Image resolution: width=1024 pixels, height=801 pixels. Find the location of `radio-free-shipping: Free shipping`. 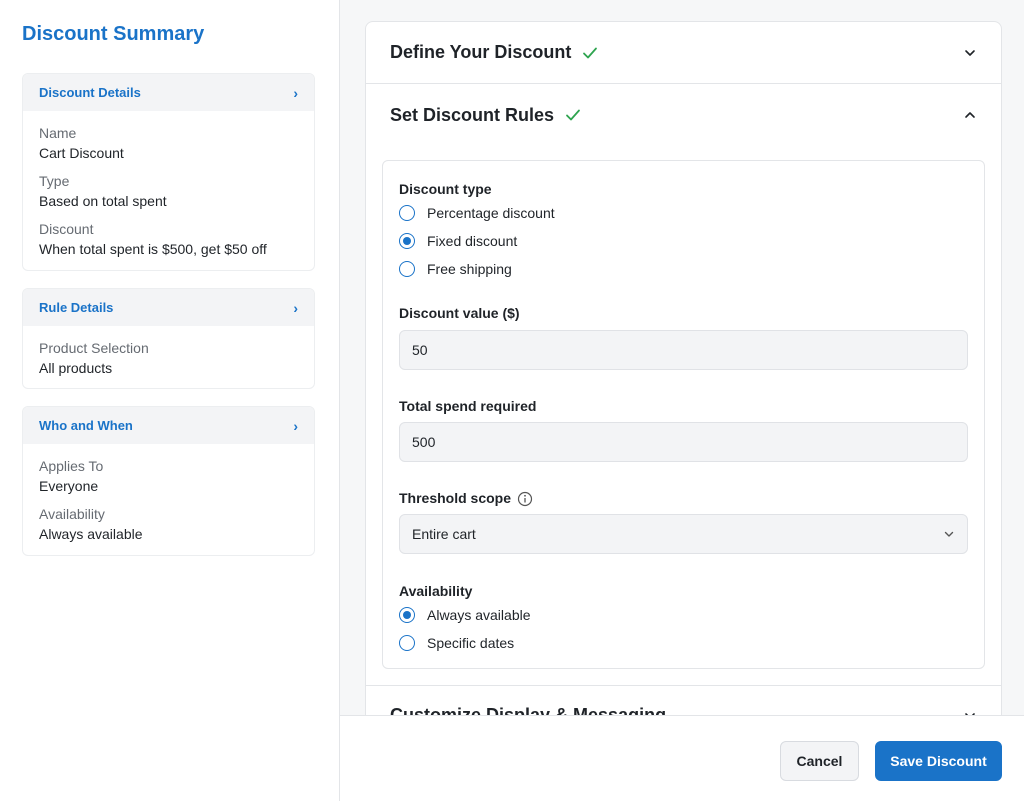

radio-free-shipping: Free shipping is located at coordinates (455, 269).